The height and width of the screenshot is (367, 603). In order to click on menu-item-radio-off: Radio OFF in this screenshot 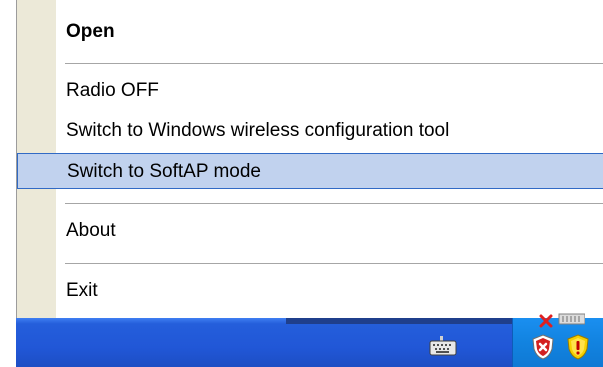, I will do `click(330, 91)`.